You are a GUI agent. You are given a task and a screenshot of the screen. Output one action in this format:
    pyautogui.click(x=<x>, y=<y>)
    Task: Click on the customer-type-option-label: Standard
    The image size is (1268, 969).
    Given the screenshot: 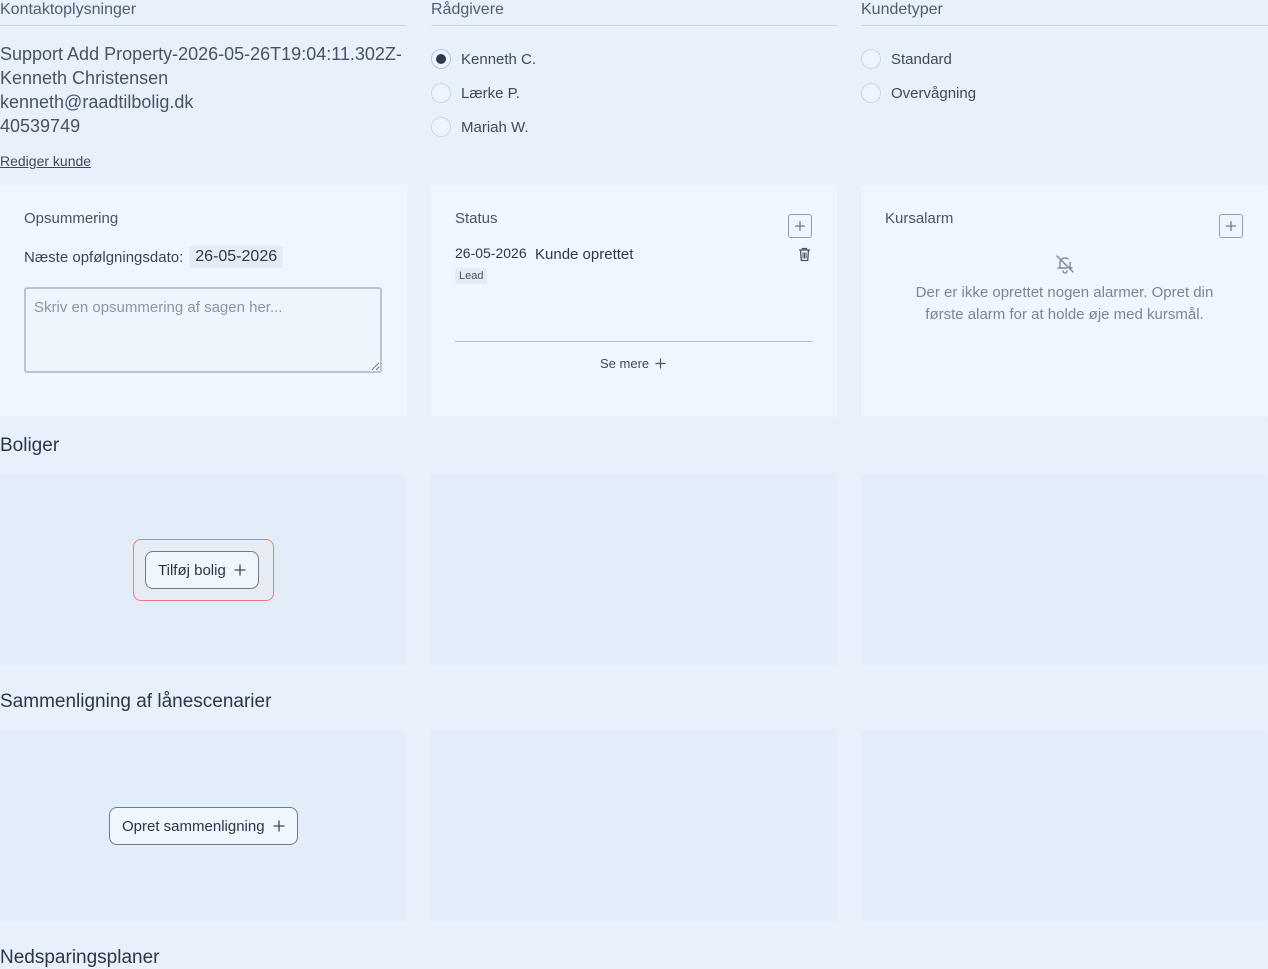 What is the action you would take?
    pyautogui.click(x=921, y=59)
    